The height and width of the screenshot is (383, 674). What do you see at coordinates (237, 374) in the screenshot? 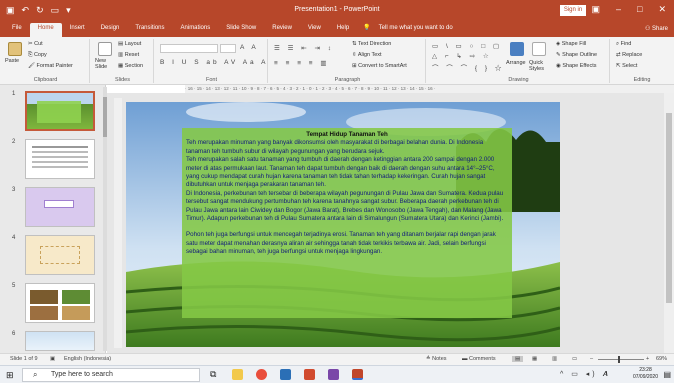
I see `file-explorer-icon` at bounding box center [237, 374].